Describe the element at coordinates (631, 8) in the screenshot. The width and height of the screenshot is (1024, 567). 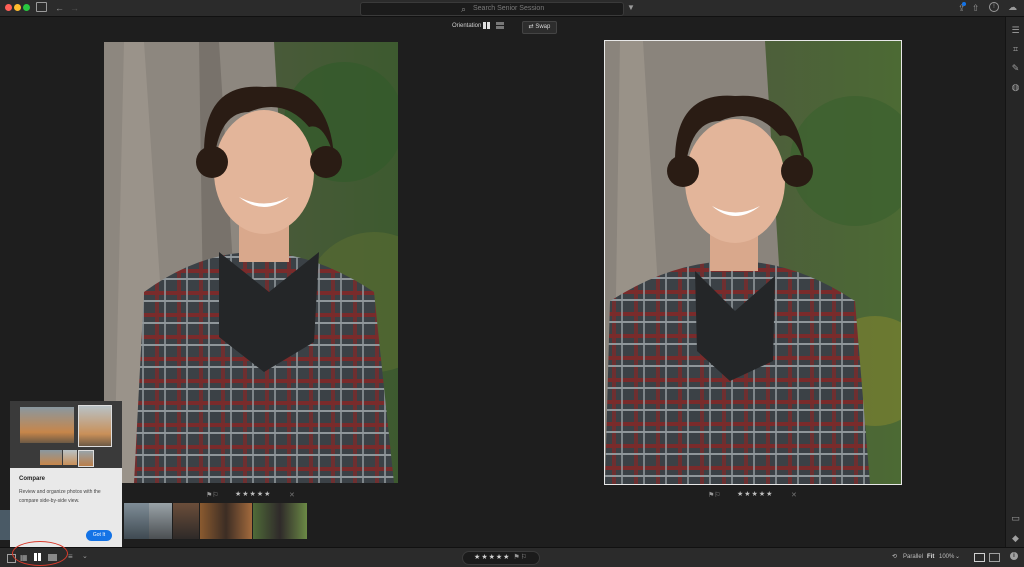
I see `filter-icon: ▼` at that location.